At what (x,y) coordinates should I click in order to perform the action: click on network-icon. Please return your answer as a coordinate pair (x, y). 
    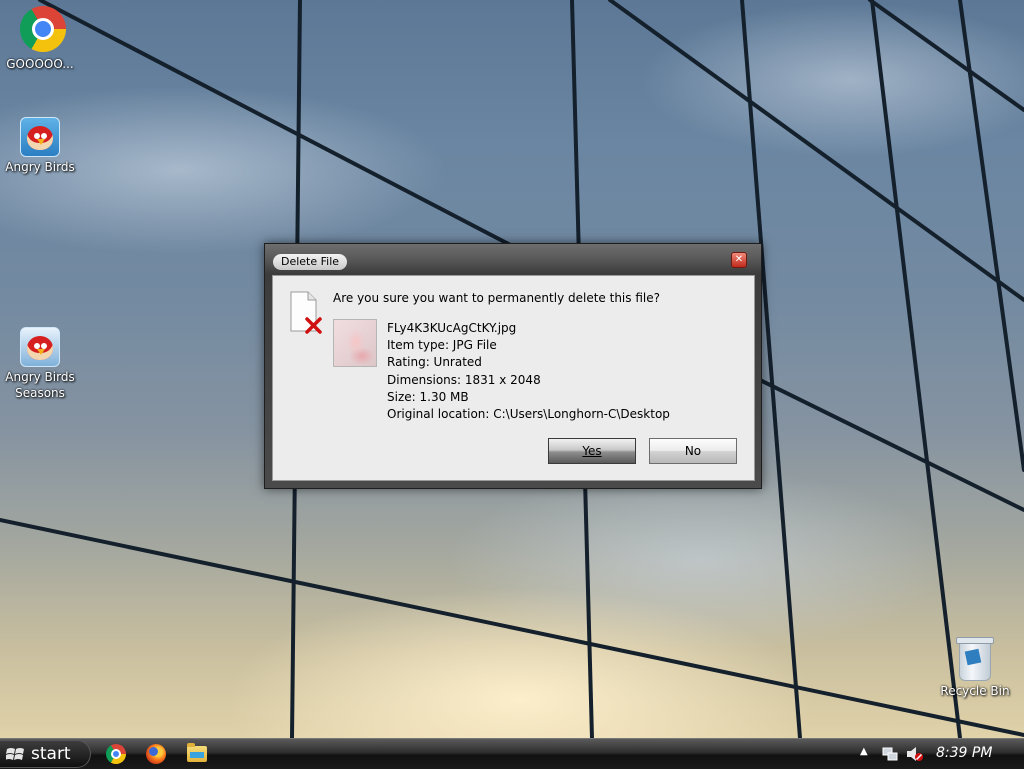
    Looking at the image, I should click on (890, 754).